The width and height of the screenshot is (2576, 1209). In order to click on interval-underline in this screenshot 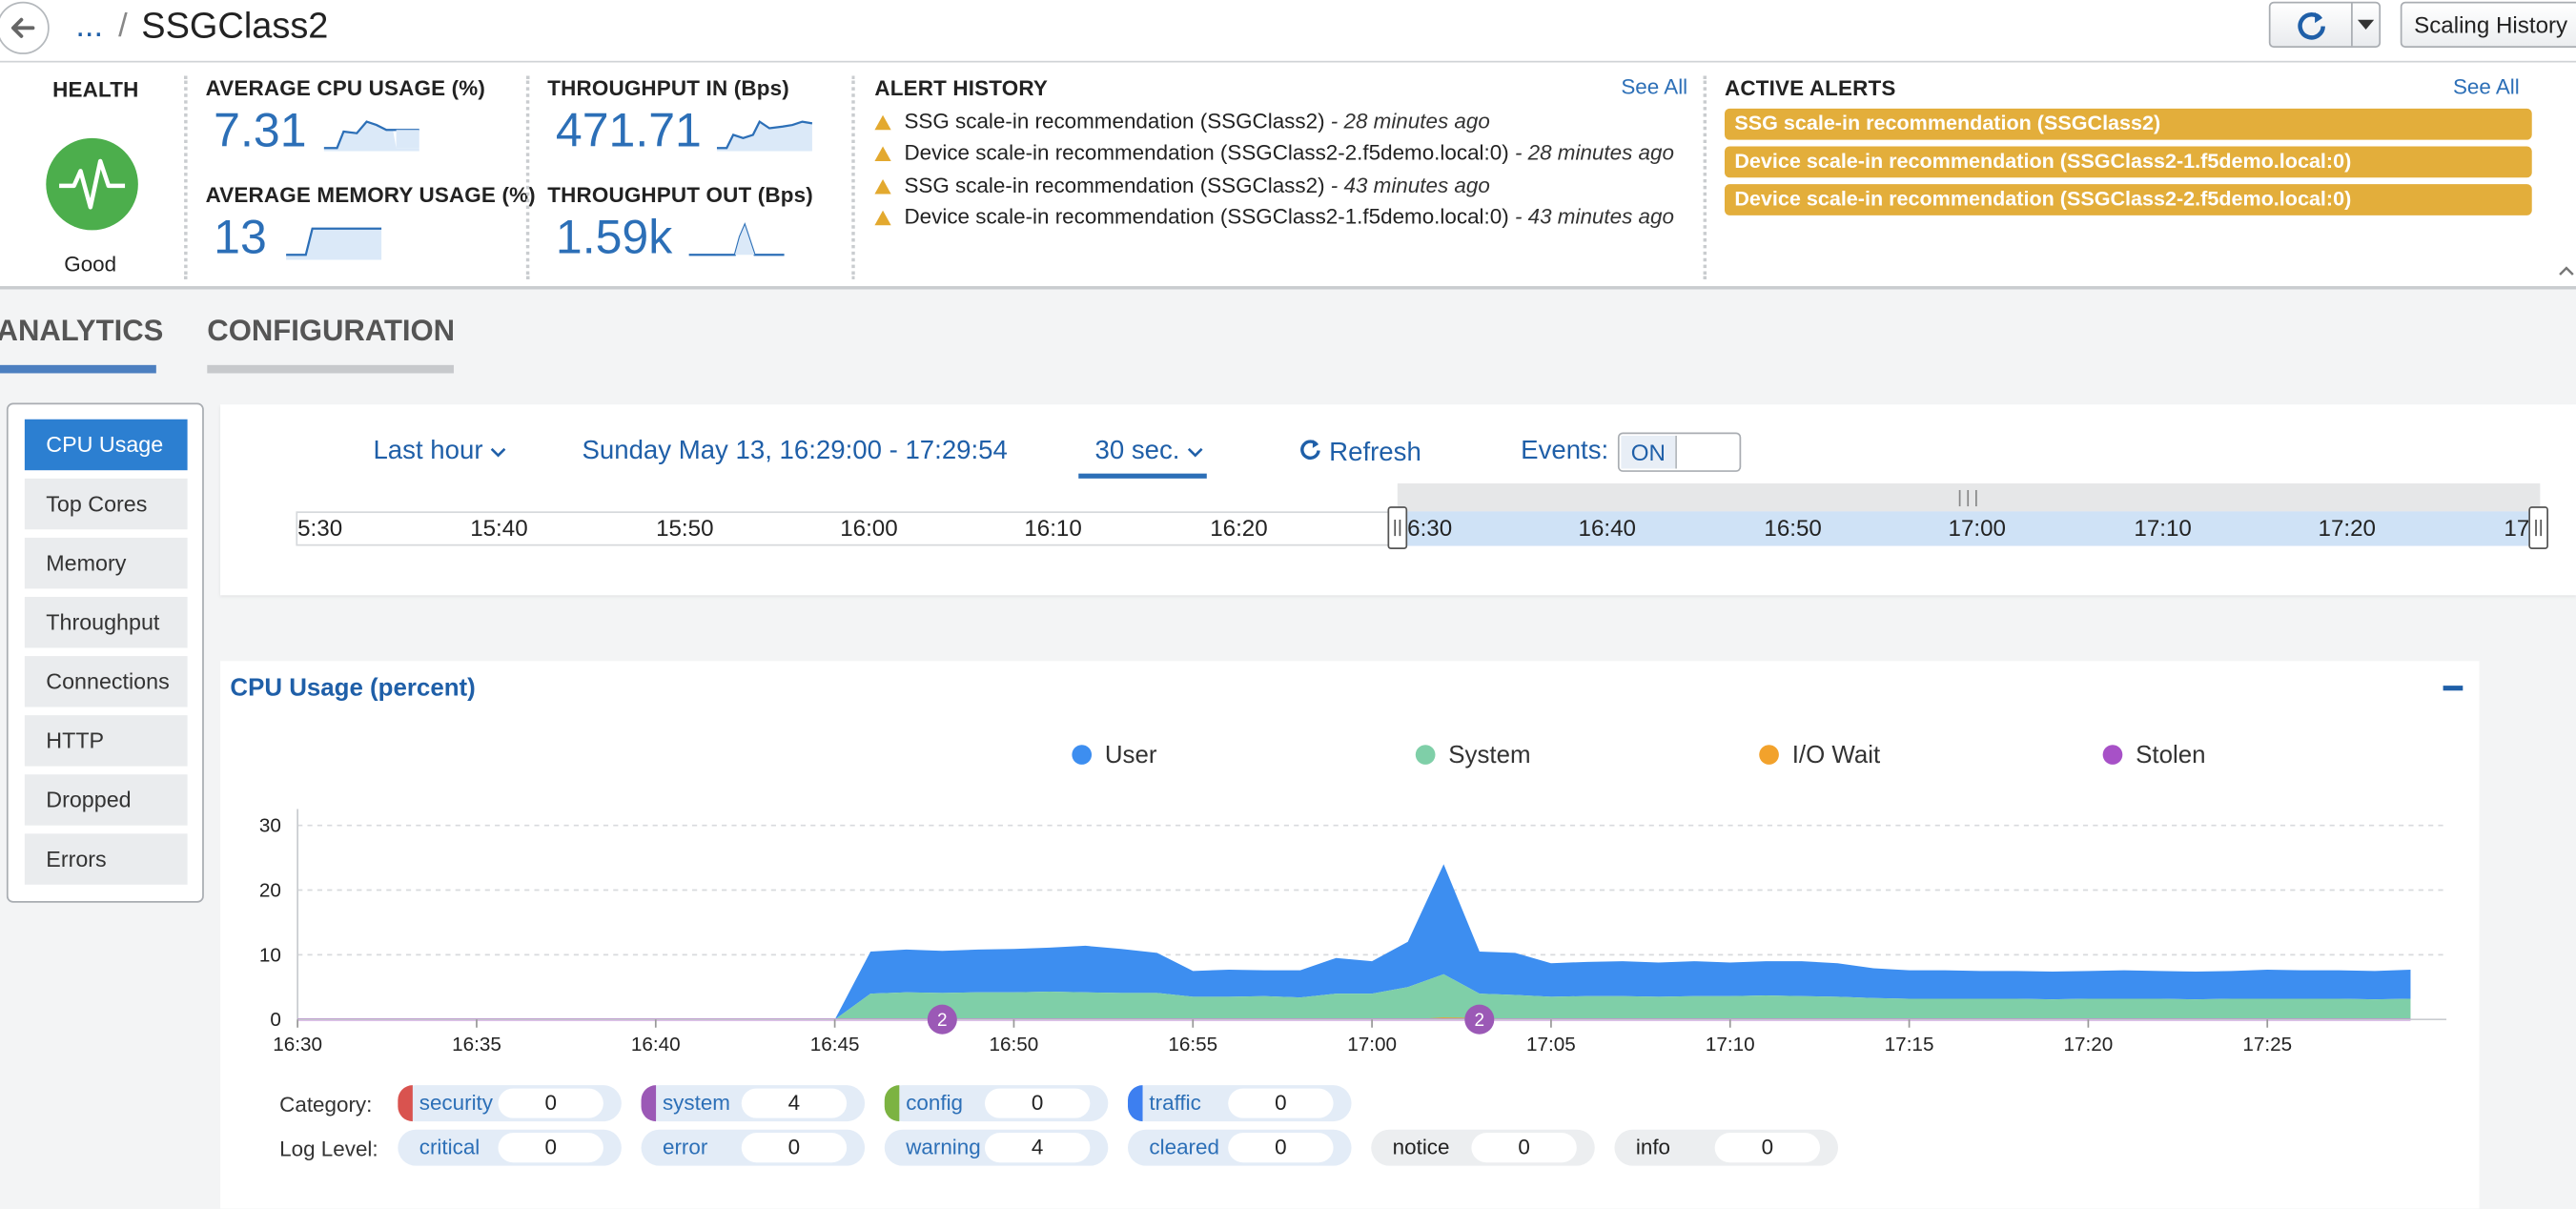, I will do `click(1142, 476)`.